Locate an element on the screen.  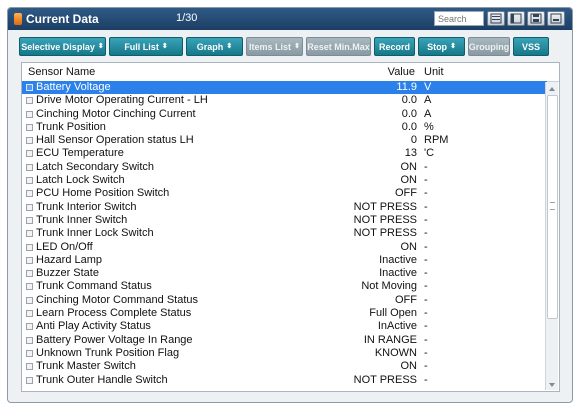
table-row: ECU Temperature 13 'C is located at coordinates (284, 153).